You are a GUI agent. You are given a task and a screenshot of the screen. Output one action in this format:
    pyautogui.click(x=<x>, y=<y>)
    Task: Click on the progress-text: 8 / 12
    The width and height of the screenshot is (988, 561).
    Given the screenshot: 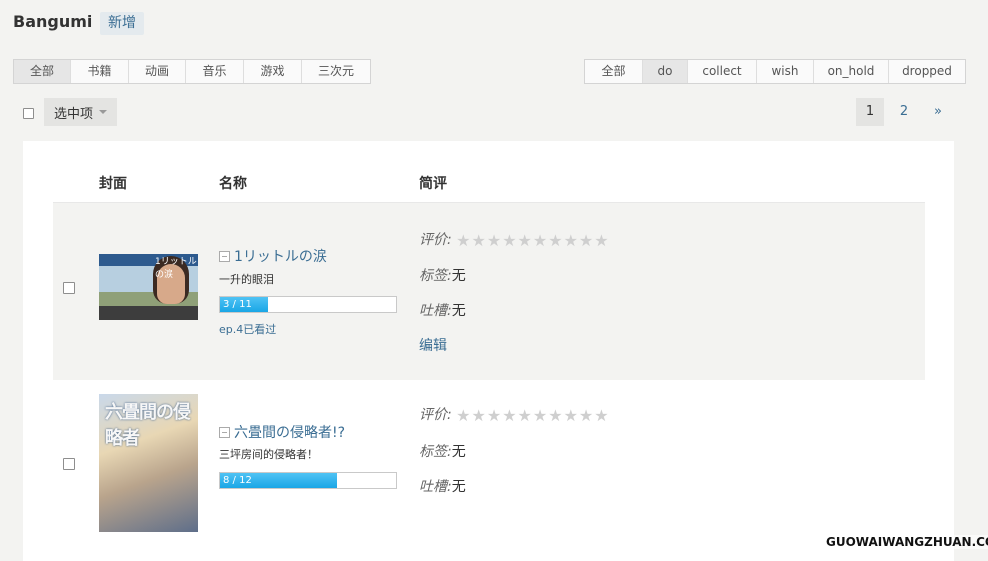 What is the action you would take?
    pyautogui.click(x=237, y=480)
    